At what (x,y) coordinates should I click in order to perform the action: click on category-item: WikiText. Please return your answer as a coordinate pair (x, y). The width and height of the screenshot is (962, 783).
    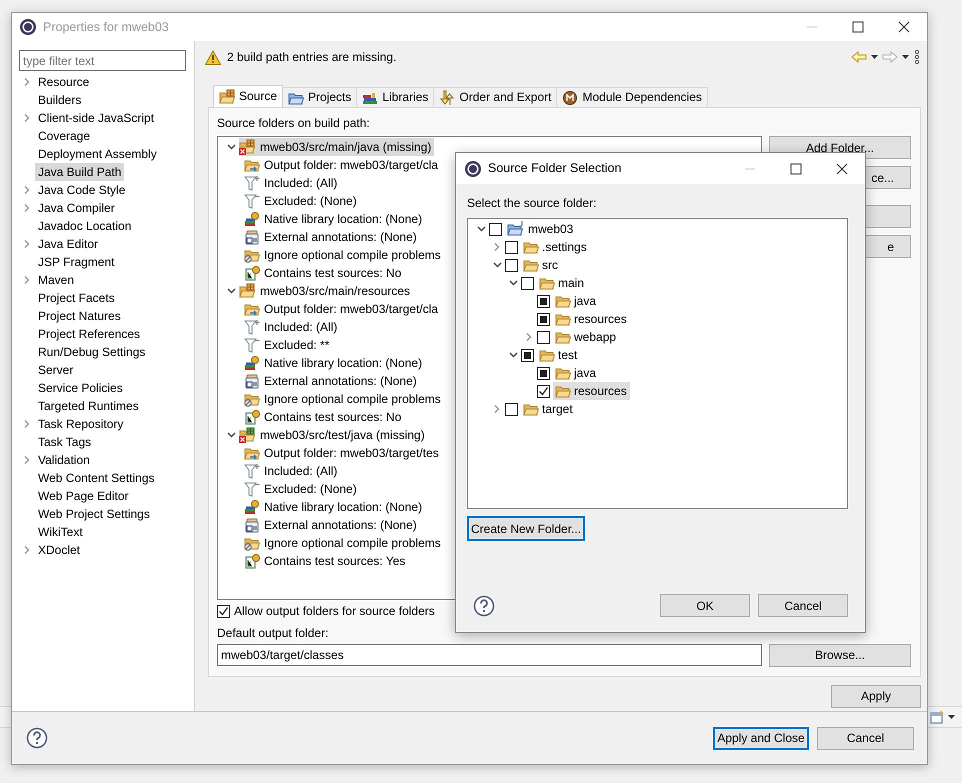
    Looking at the image, I should click on (60, 532).